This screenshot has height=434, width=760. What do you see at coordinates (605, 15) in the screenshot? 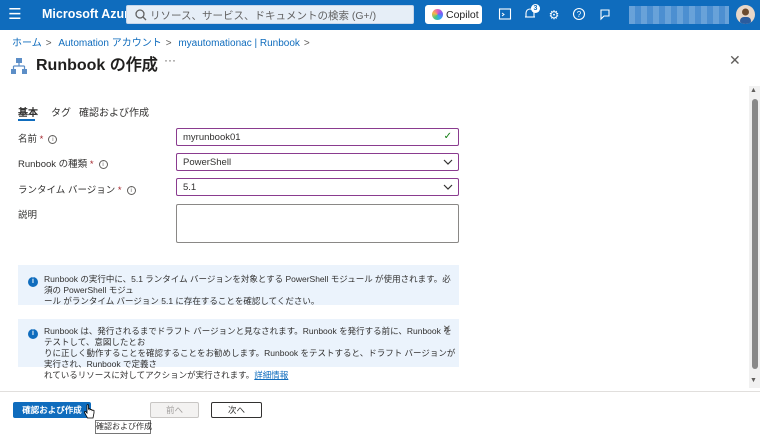
I see `feedback-icon` at bounding box center [605, 15].